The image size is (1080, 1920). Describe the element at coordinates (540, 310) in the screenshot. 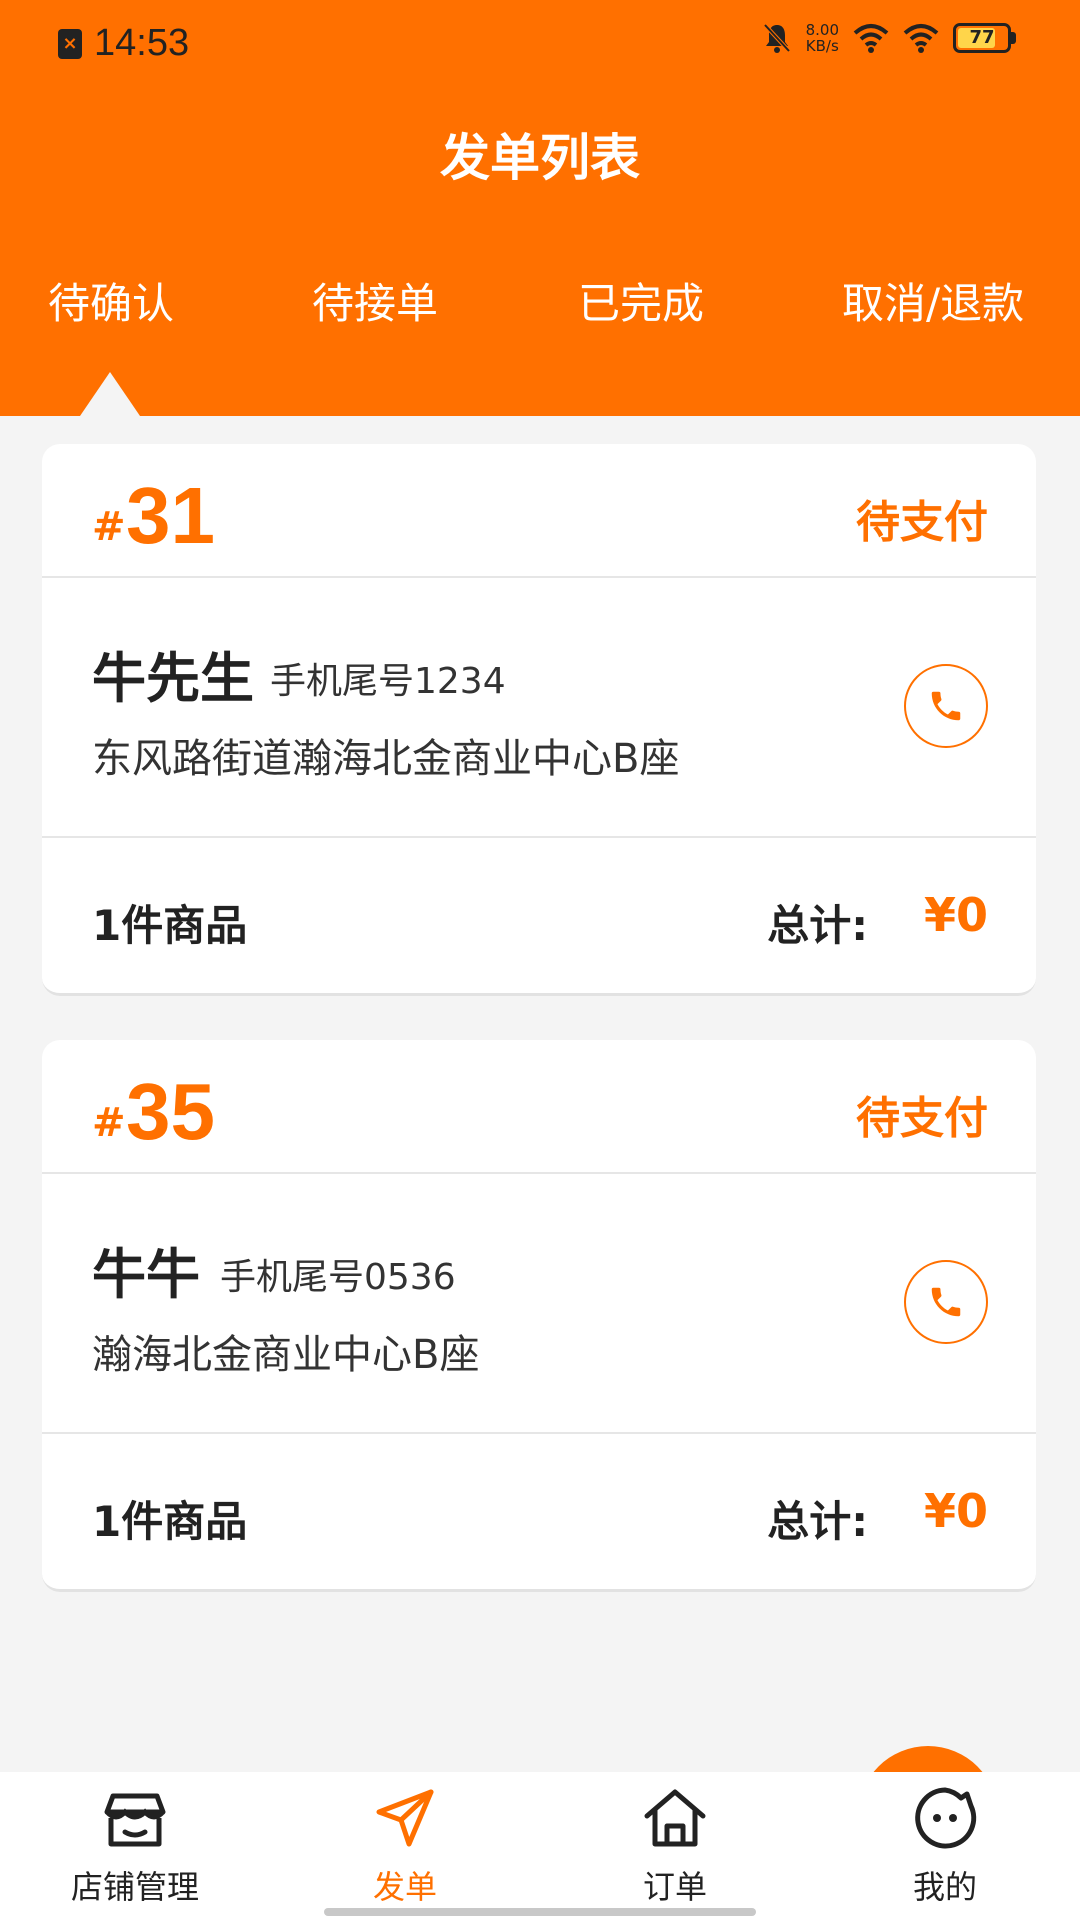

I see `tab-bar: 待确认 待接单 已完成 取消/退款` at that location.